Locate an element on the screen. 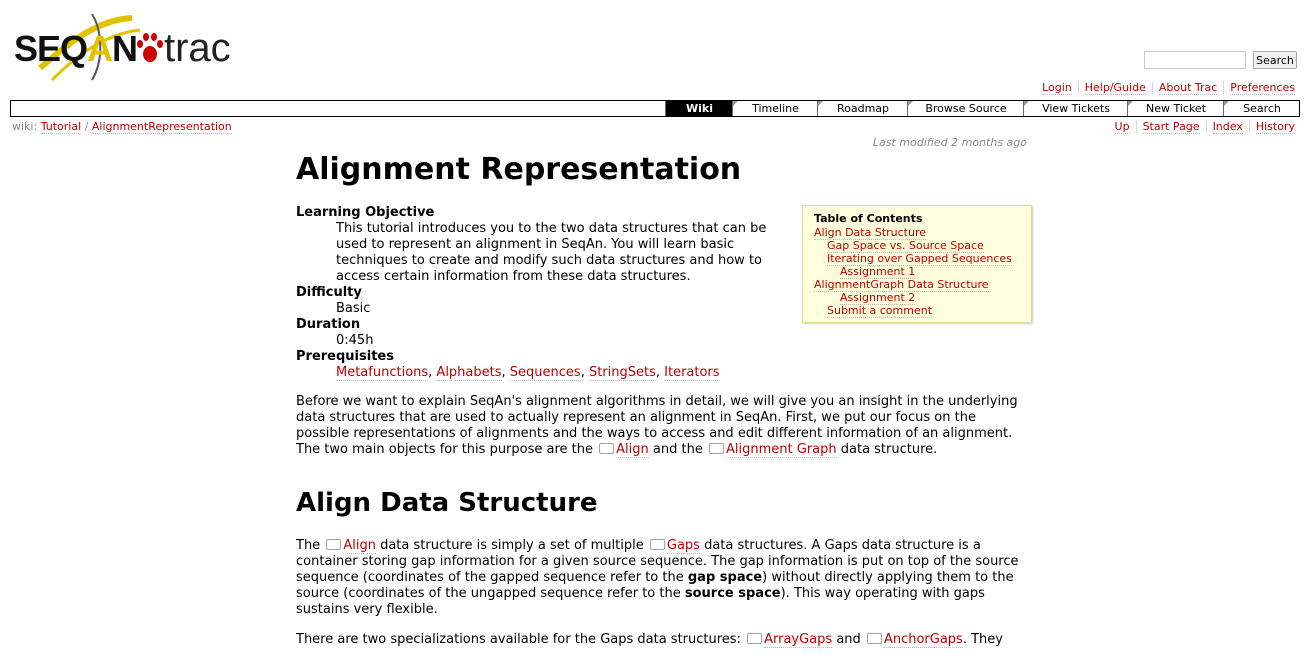  duration-label: Duration is located at coordinates (328, 324).